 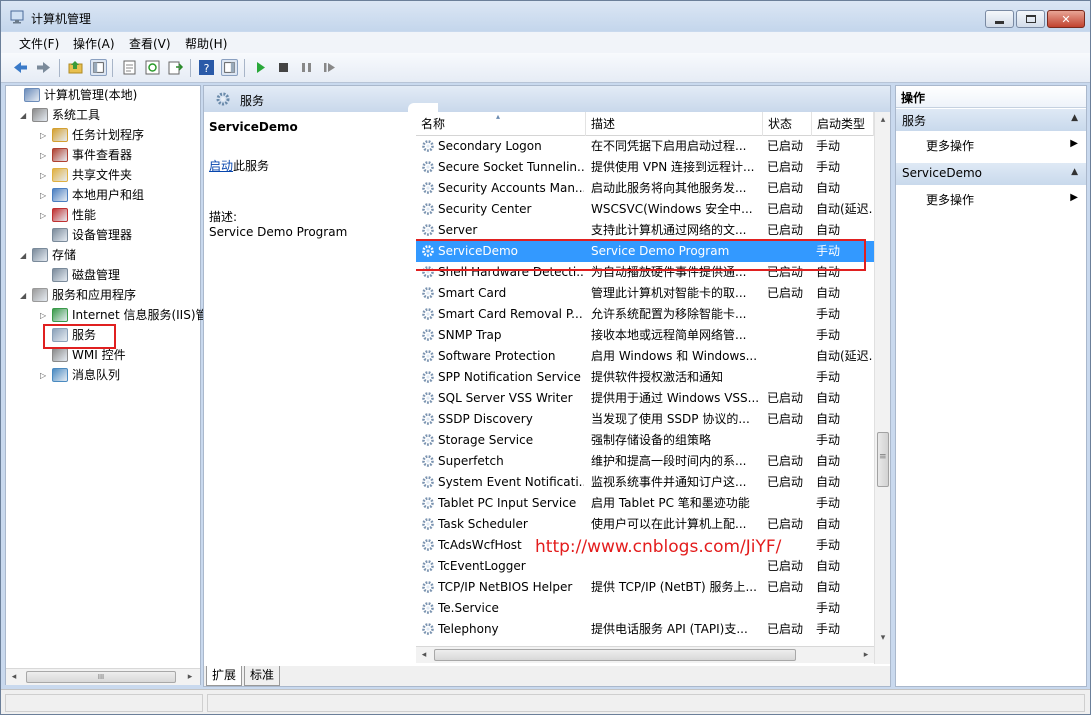 I want to click on service-row: SPP Notification Service 提供软件授权激活和通知 手动, so click(x=645, y=377).